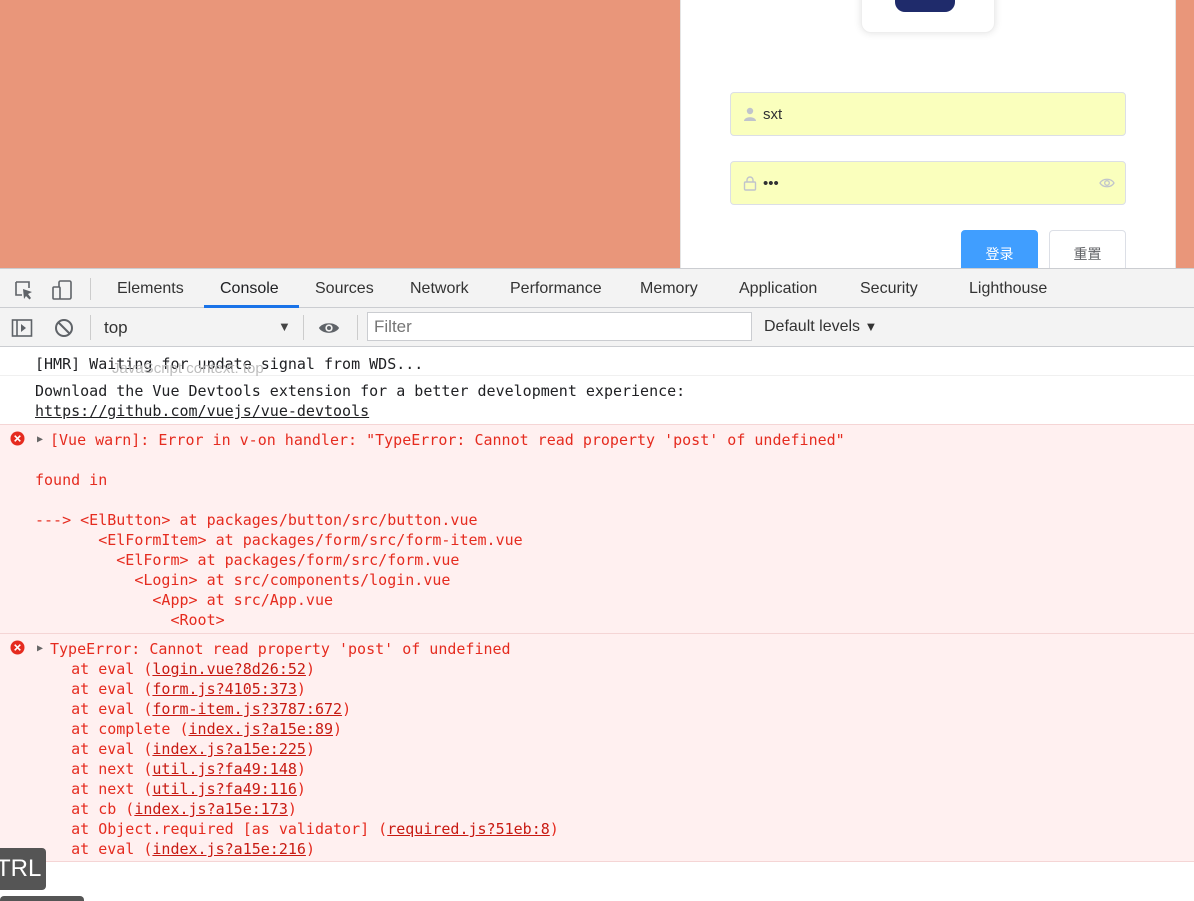 The width and height of the screenshot is (1194, 901). Describe the element at coordinates (556, 288) in the screenshot. I see `tab-performance: Performance` at that location.